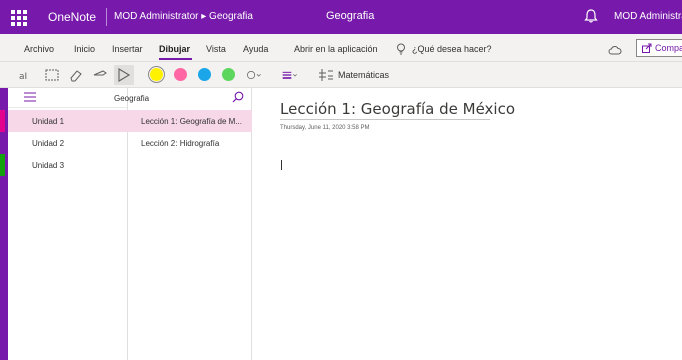 Image resolution: width=682 pixels, height=360 pixels. I want to click on tell-me-search: ¿Qué desea hacer?, so click(452, 49).